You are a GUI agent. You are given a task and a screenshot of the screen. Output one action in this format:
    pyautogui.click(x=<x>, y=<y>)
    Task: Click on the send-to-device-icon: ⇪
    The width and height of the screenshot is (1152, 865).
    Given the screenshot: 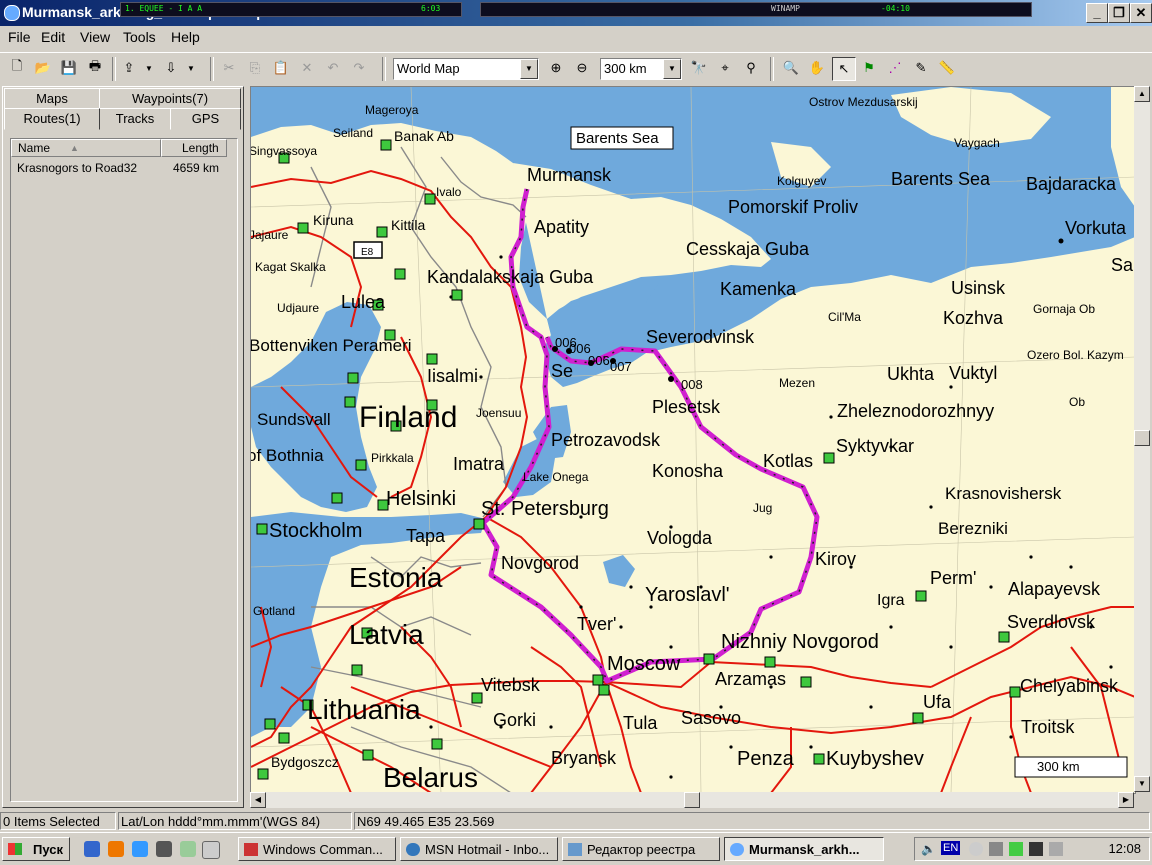 What is the action you would take?
    pyautogui.click(x=129, y=68)
    